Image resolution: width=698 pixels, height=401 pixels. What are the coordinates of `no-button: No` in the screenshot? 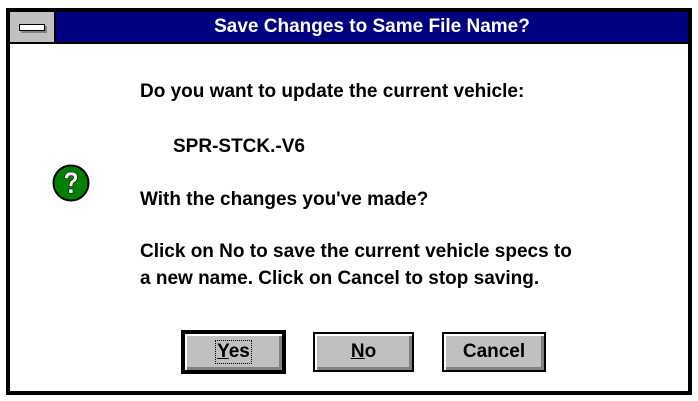 It's located at (363, 352).